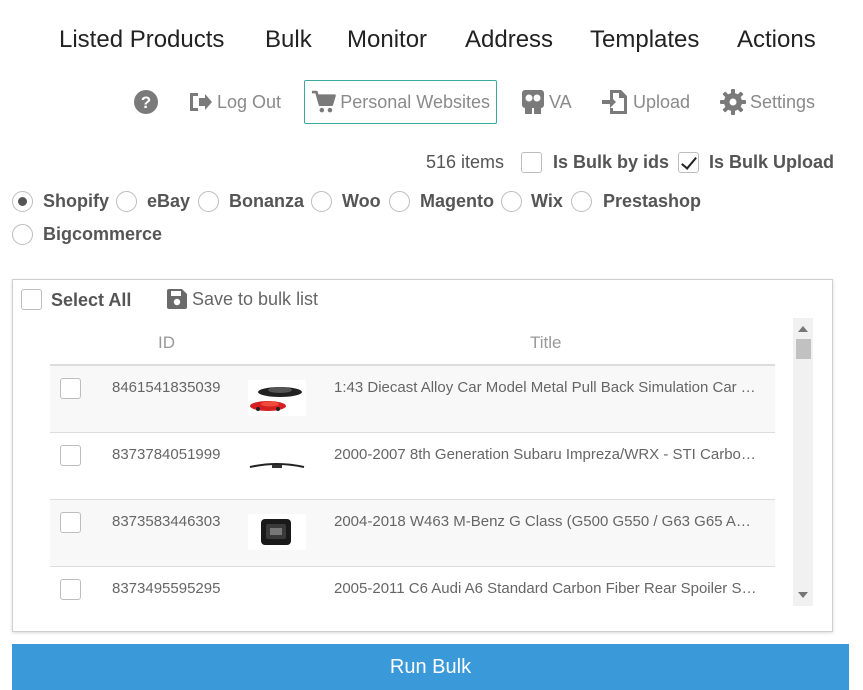 Image resolution: width=863 pixels, height=690 pixels. I want to click on radio-label-wix: Wix, so click(547, 201).